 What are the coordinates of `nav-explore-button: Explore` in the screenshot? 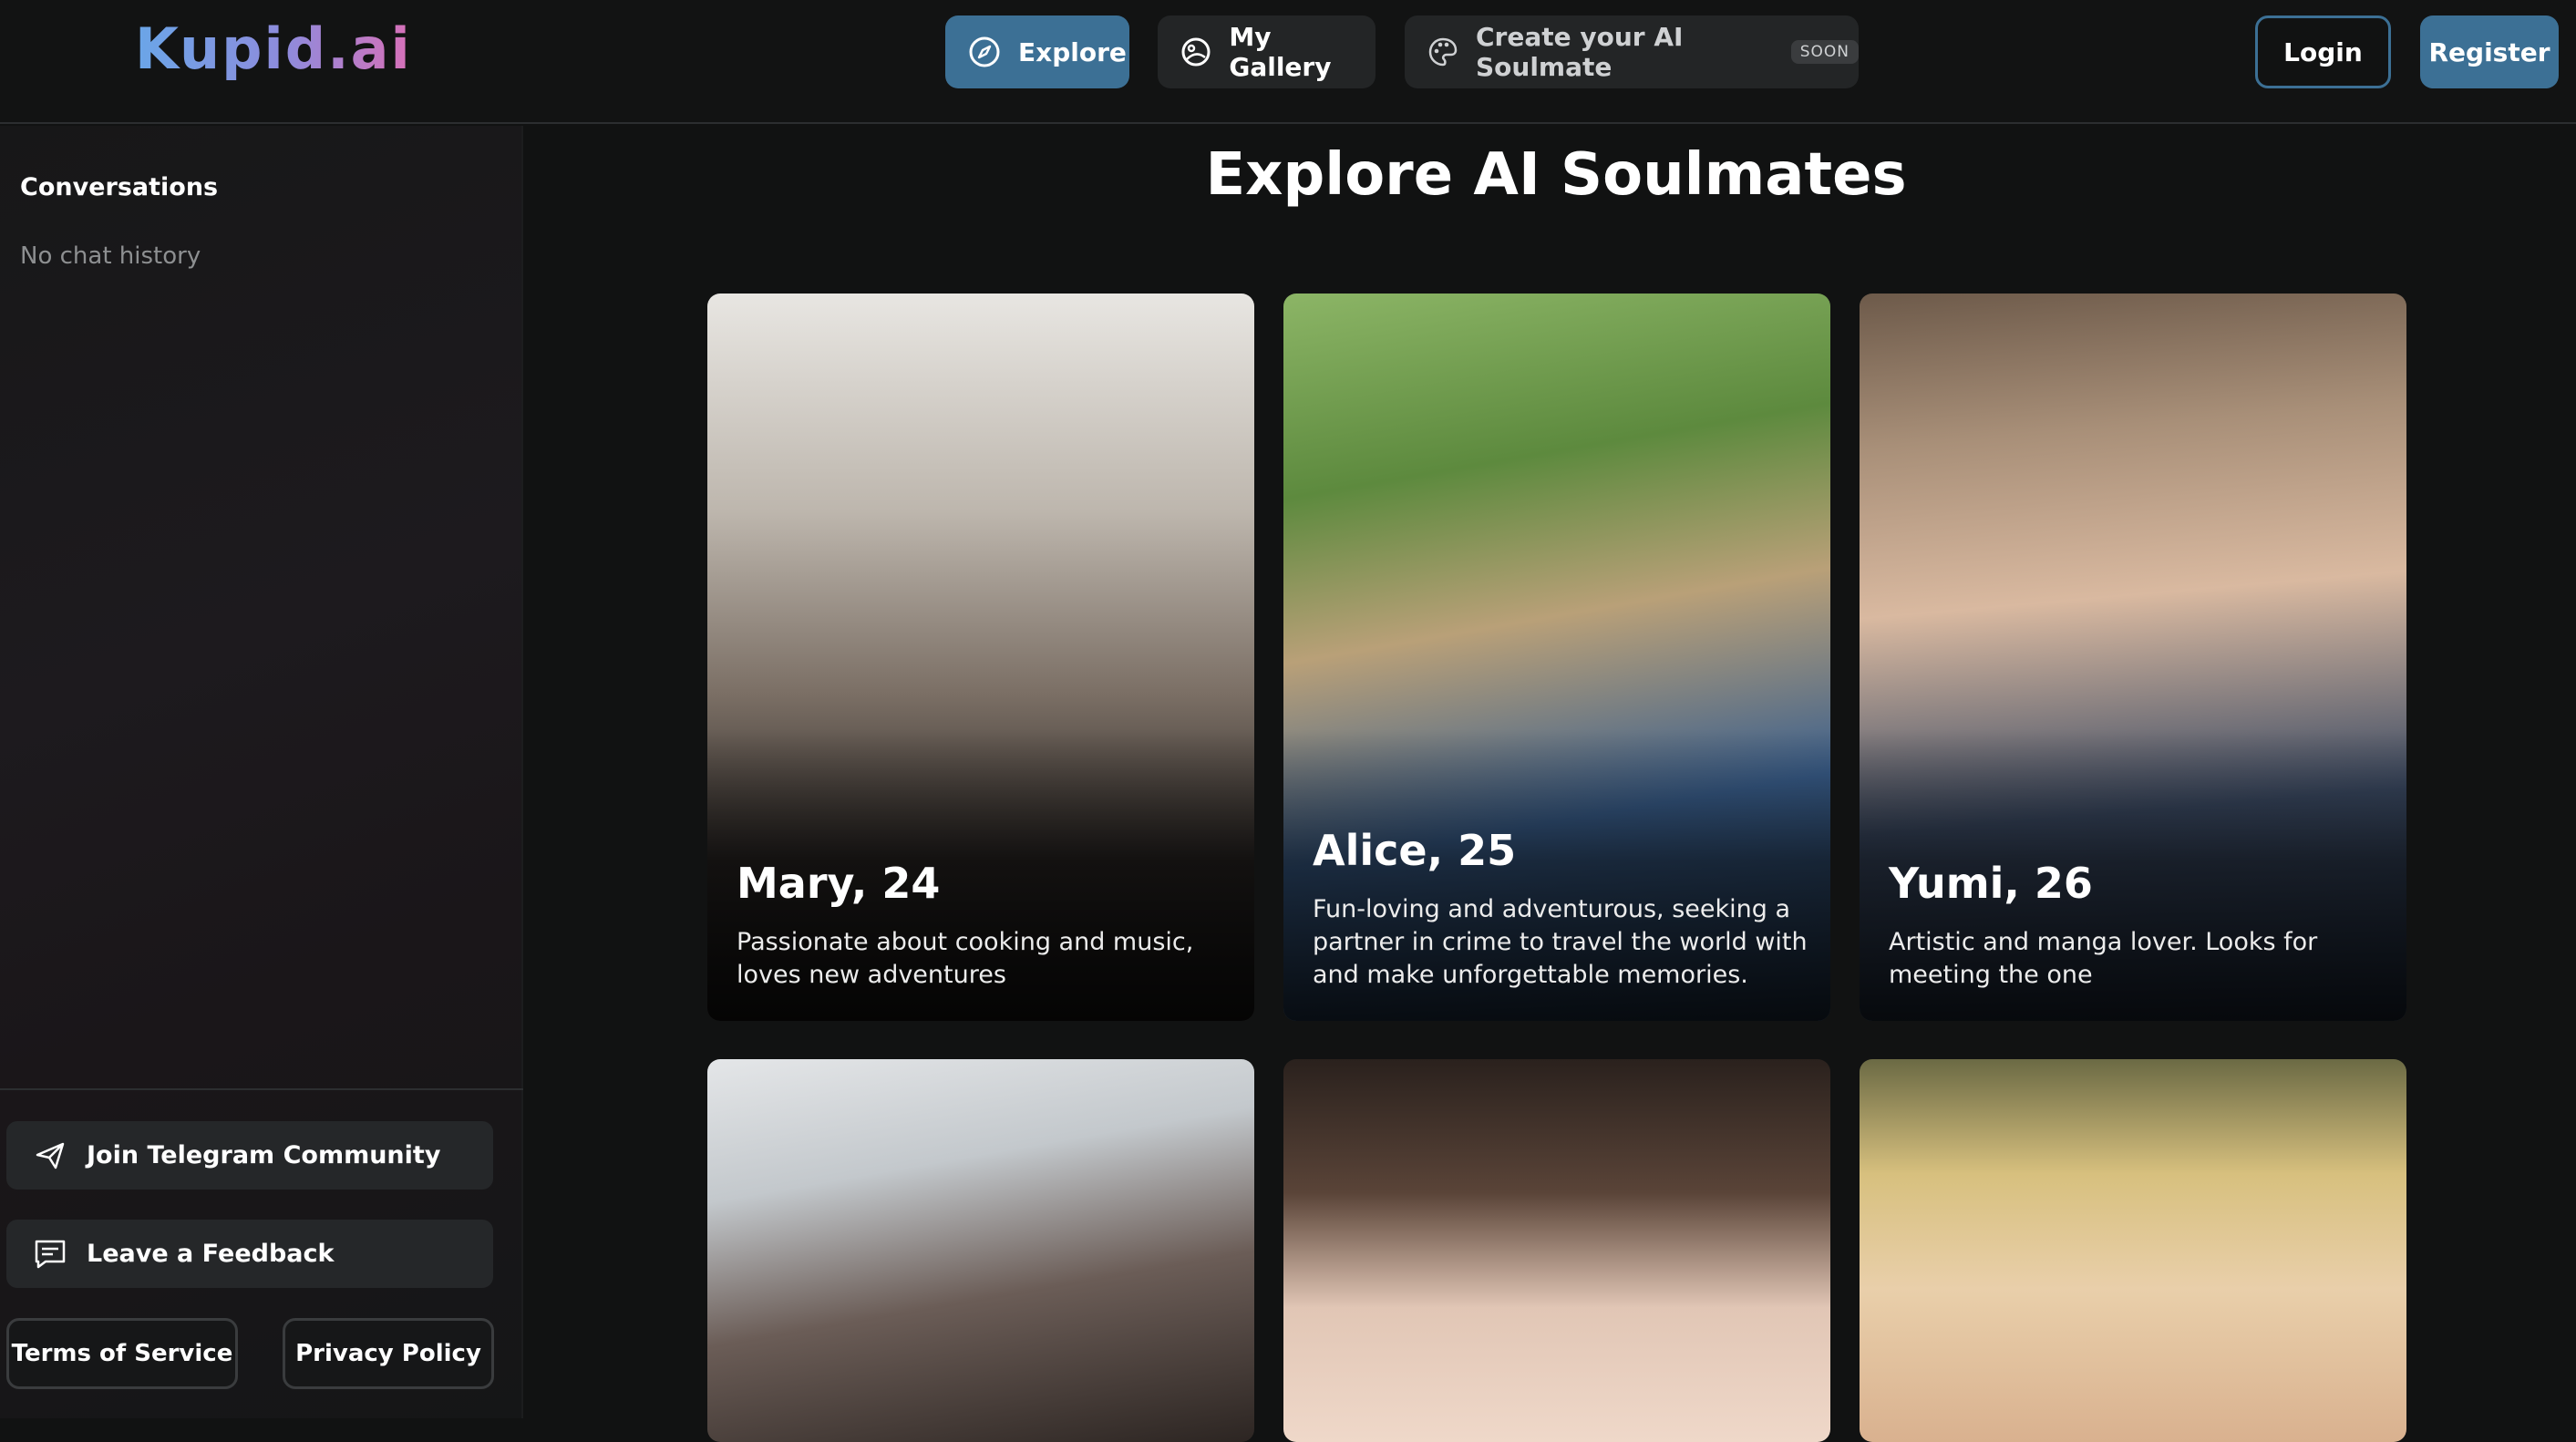 It's located at (1037, 51).